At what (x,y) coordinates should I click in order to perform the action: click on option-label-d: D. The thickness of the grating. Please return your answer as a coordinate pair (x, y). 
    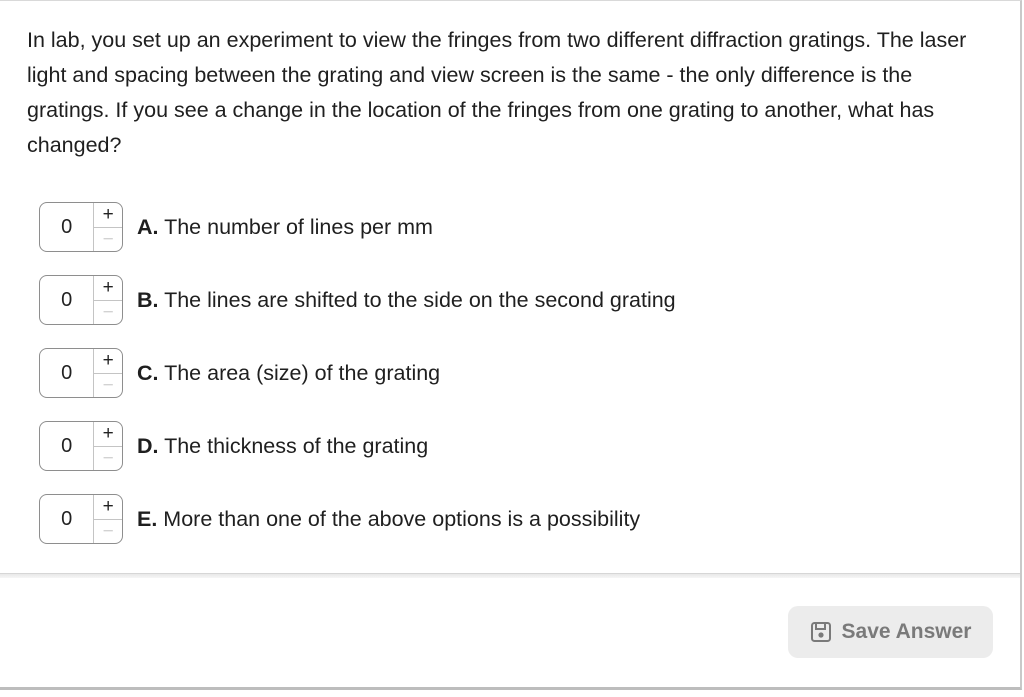
    Looking at the image, I should click on (282, 446).